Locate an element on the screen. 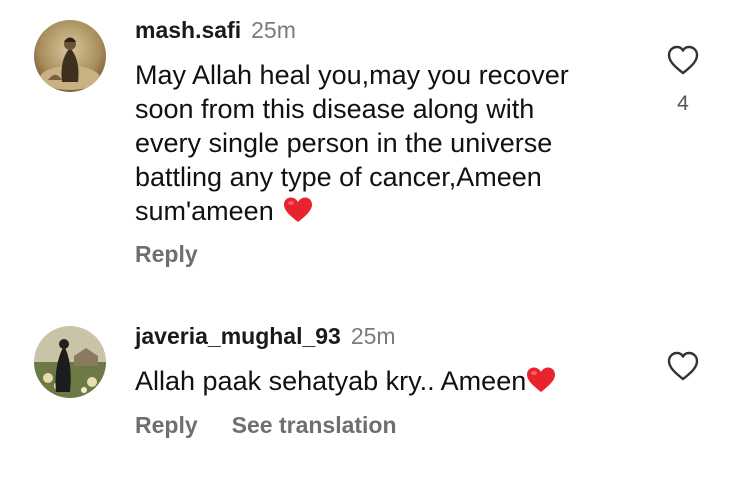 The height and width of the screenshot is (478, 740). like-count: 4 is located at coordinates (683, 103).